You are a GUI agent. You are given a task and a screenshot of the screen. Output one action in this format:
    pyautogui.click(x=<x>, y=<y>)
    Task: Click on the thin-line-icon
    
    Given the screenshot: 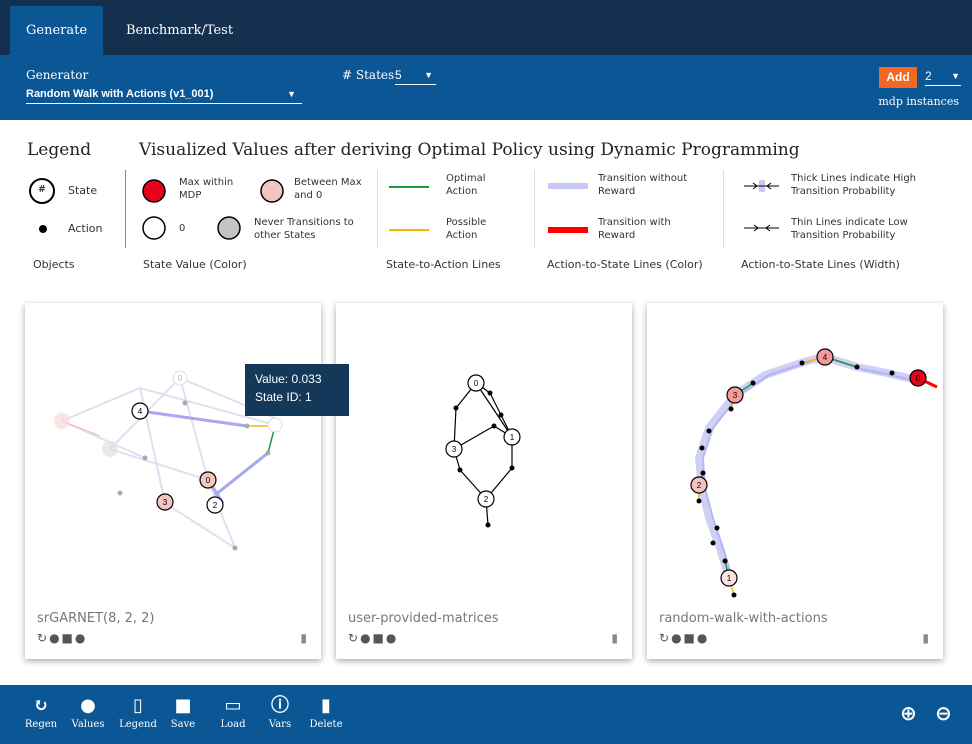 What is the action you would take?
    pyautogui.click(x=761, y=228)
    